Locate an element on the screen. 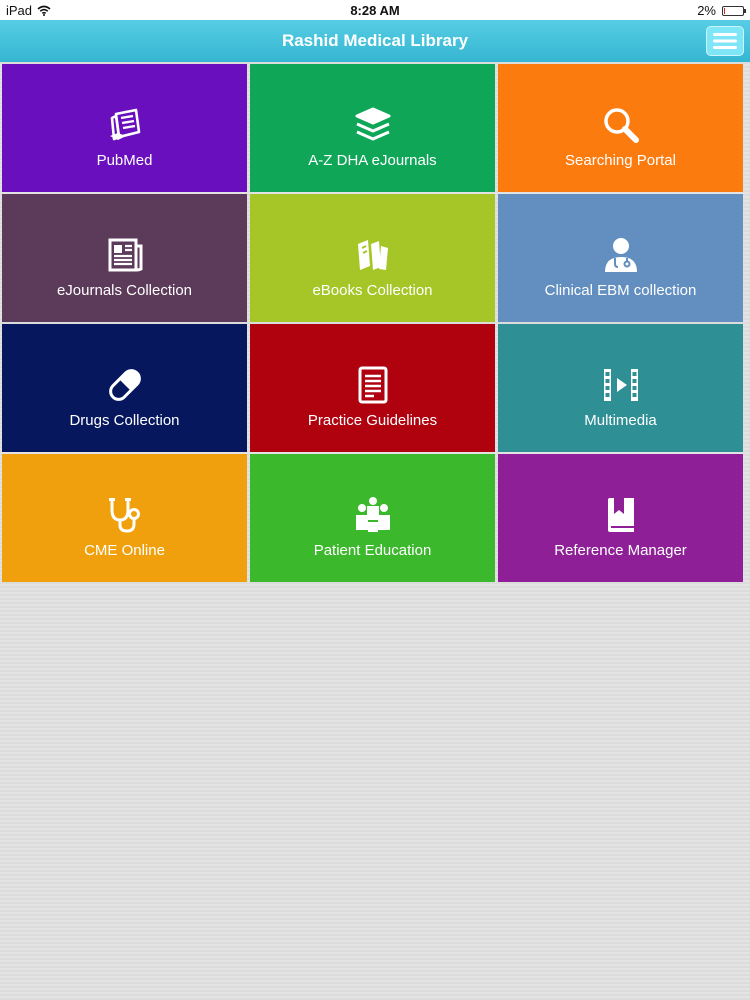 This screenshot has height=1000, width=750. journals-stack-icon is located at coordinates (372, 124).